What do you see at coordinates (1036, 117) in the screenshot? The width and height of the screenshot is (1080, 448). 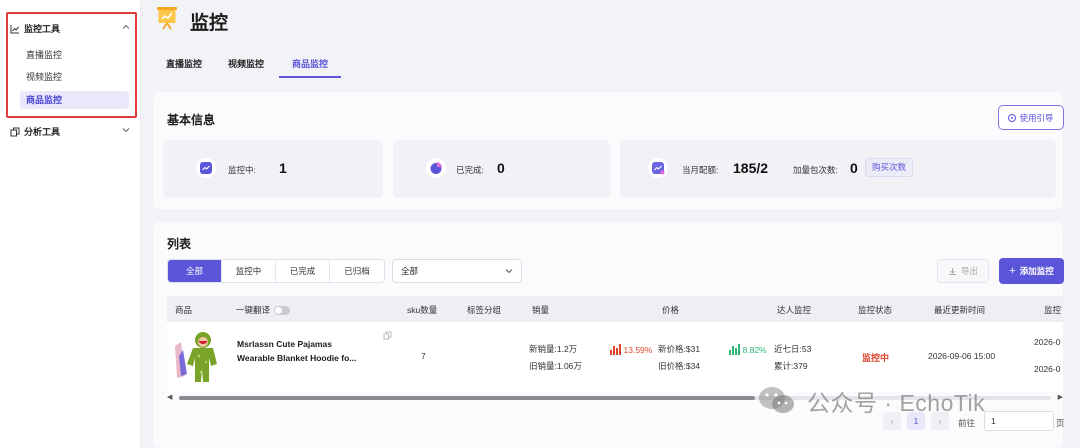 I see `guide-button-label: 使用引导` at bounding box center [1036, 117].